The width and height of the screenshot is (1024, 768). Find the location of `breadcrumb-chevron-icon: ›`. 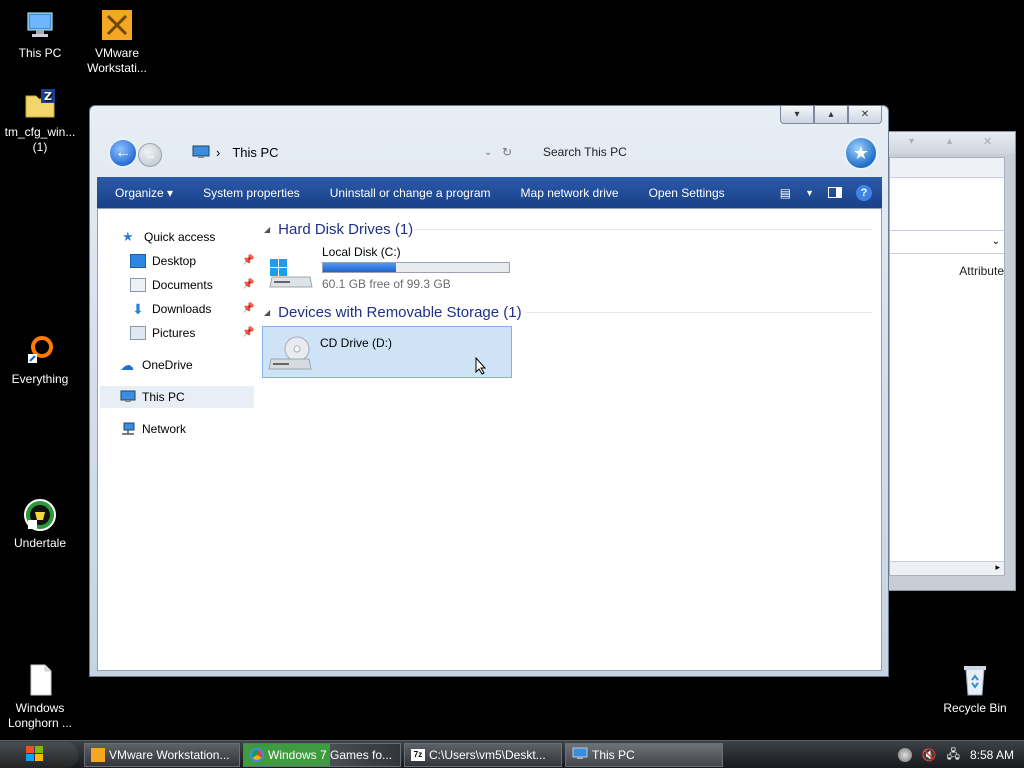

breadcrumb-chevron-icon: › is located at coordinates (218, 152).